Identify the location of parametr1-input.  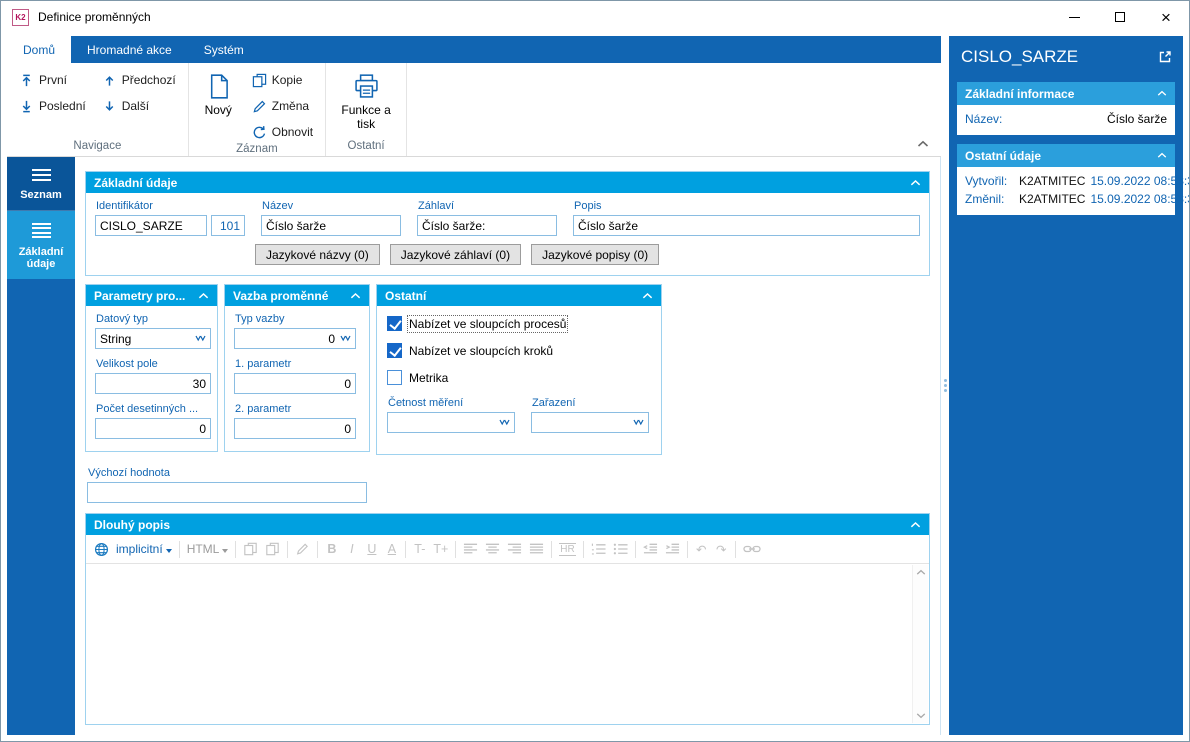
(295, 383).